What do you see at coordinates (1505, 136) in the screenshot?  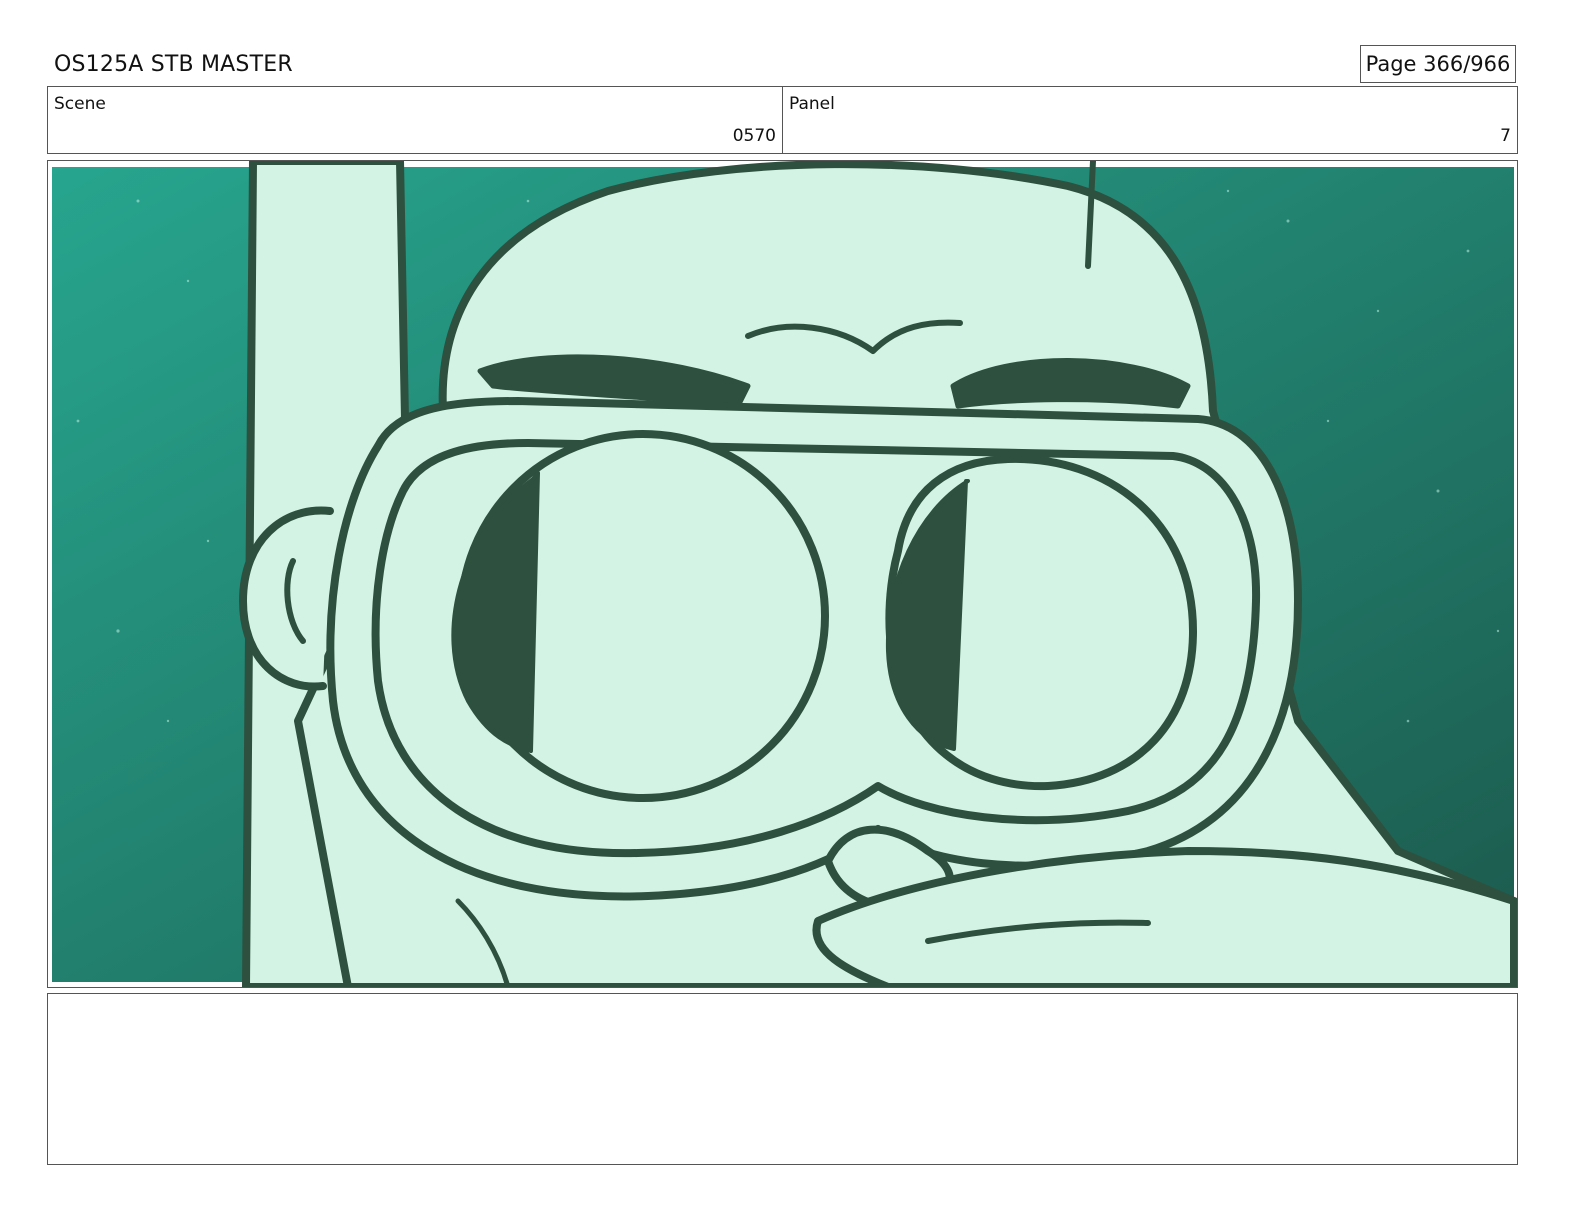 I see `panel-number: 7` at bounding box center [1505, 136].